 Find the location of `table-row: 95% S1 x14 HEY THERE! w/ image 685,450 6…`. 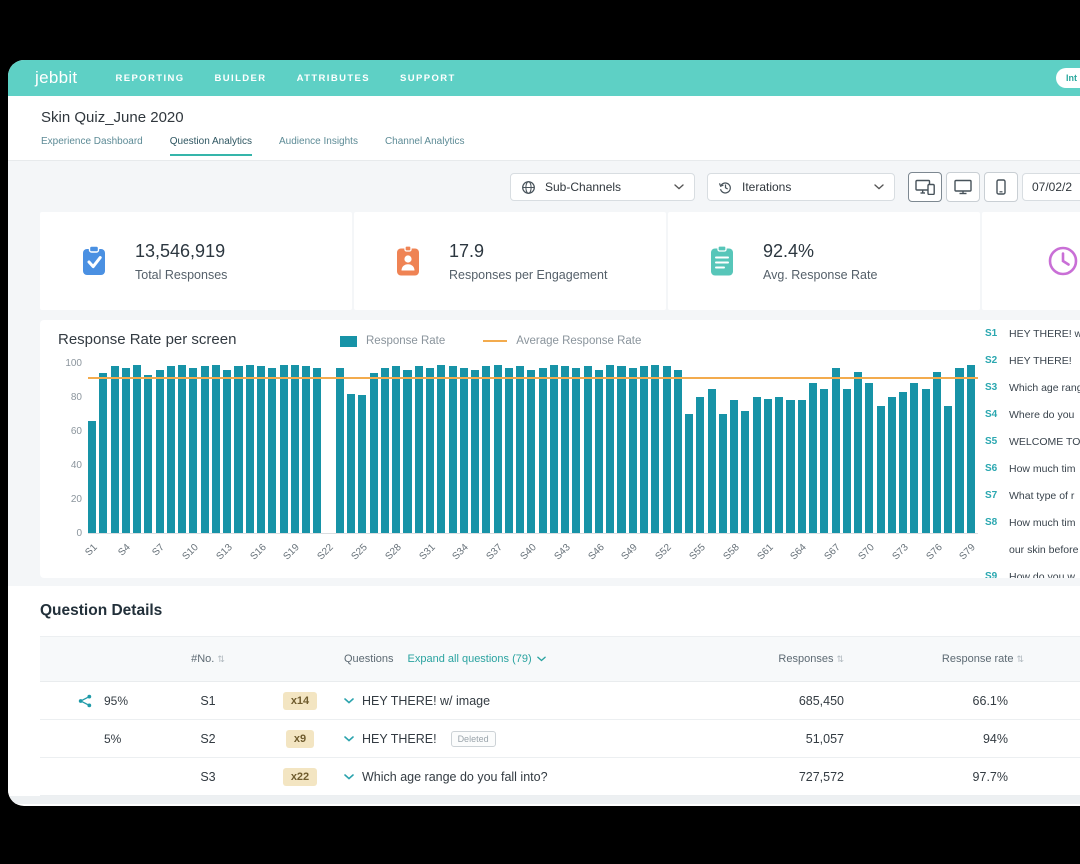

table-row: 95% S1 x14 HEY THERE! w/ image 685,450 6… is located at coordinates (560, 701).